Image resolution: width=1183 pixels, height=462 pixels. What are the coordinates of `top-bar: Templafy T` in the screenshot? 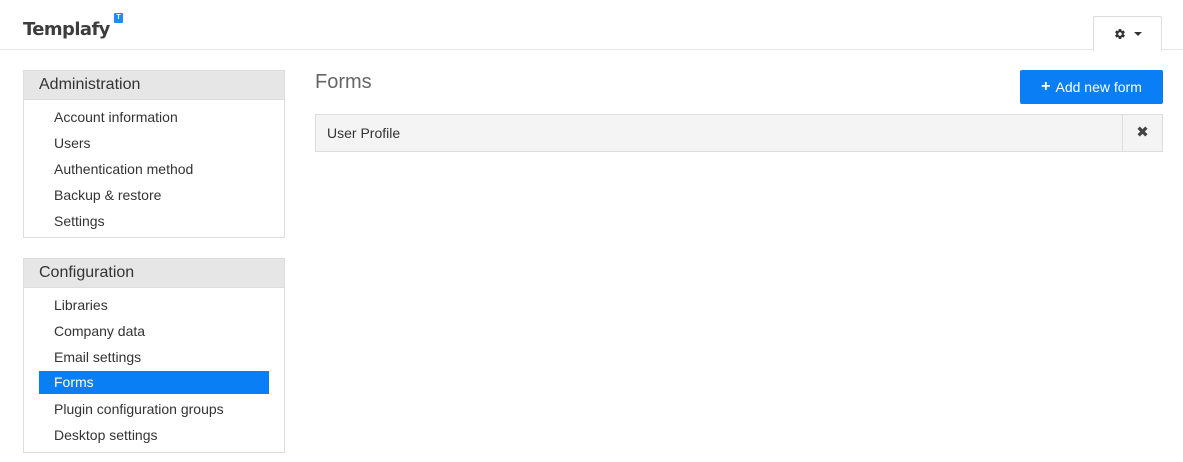 It's located at (591, 25).